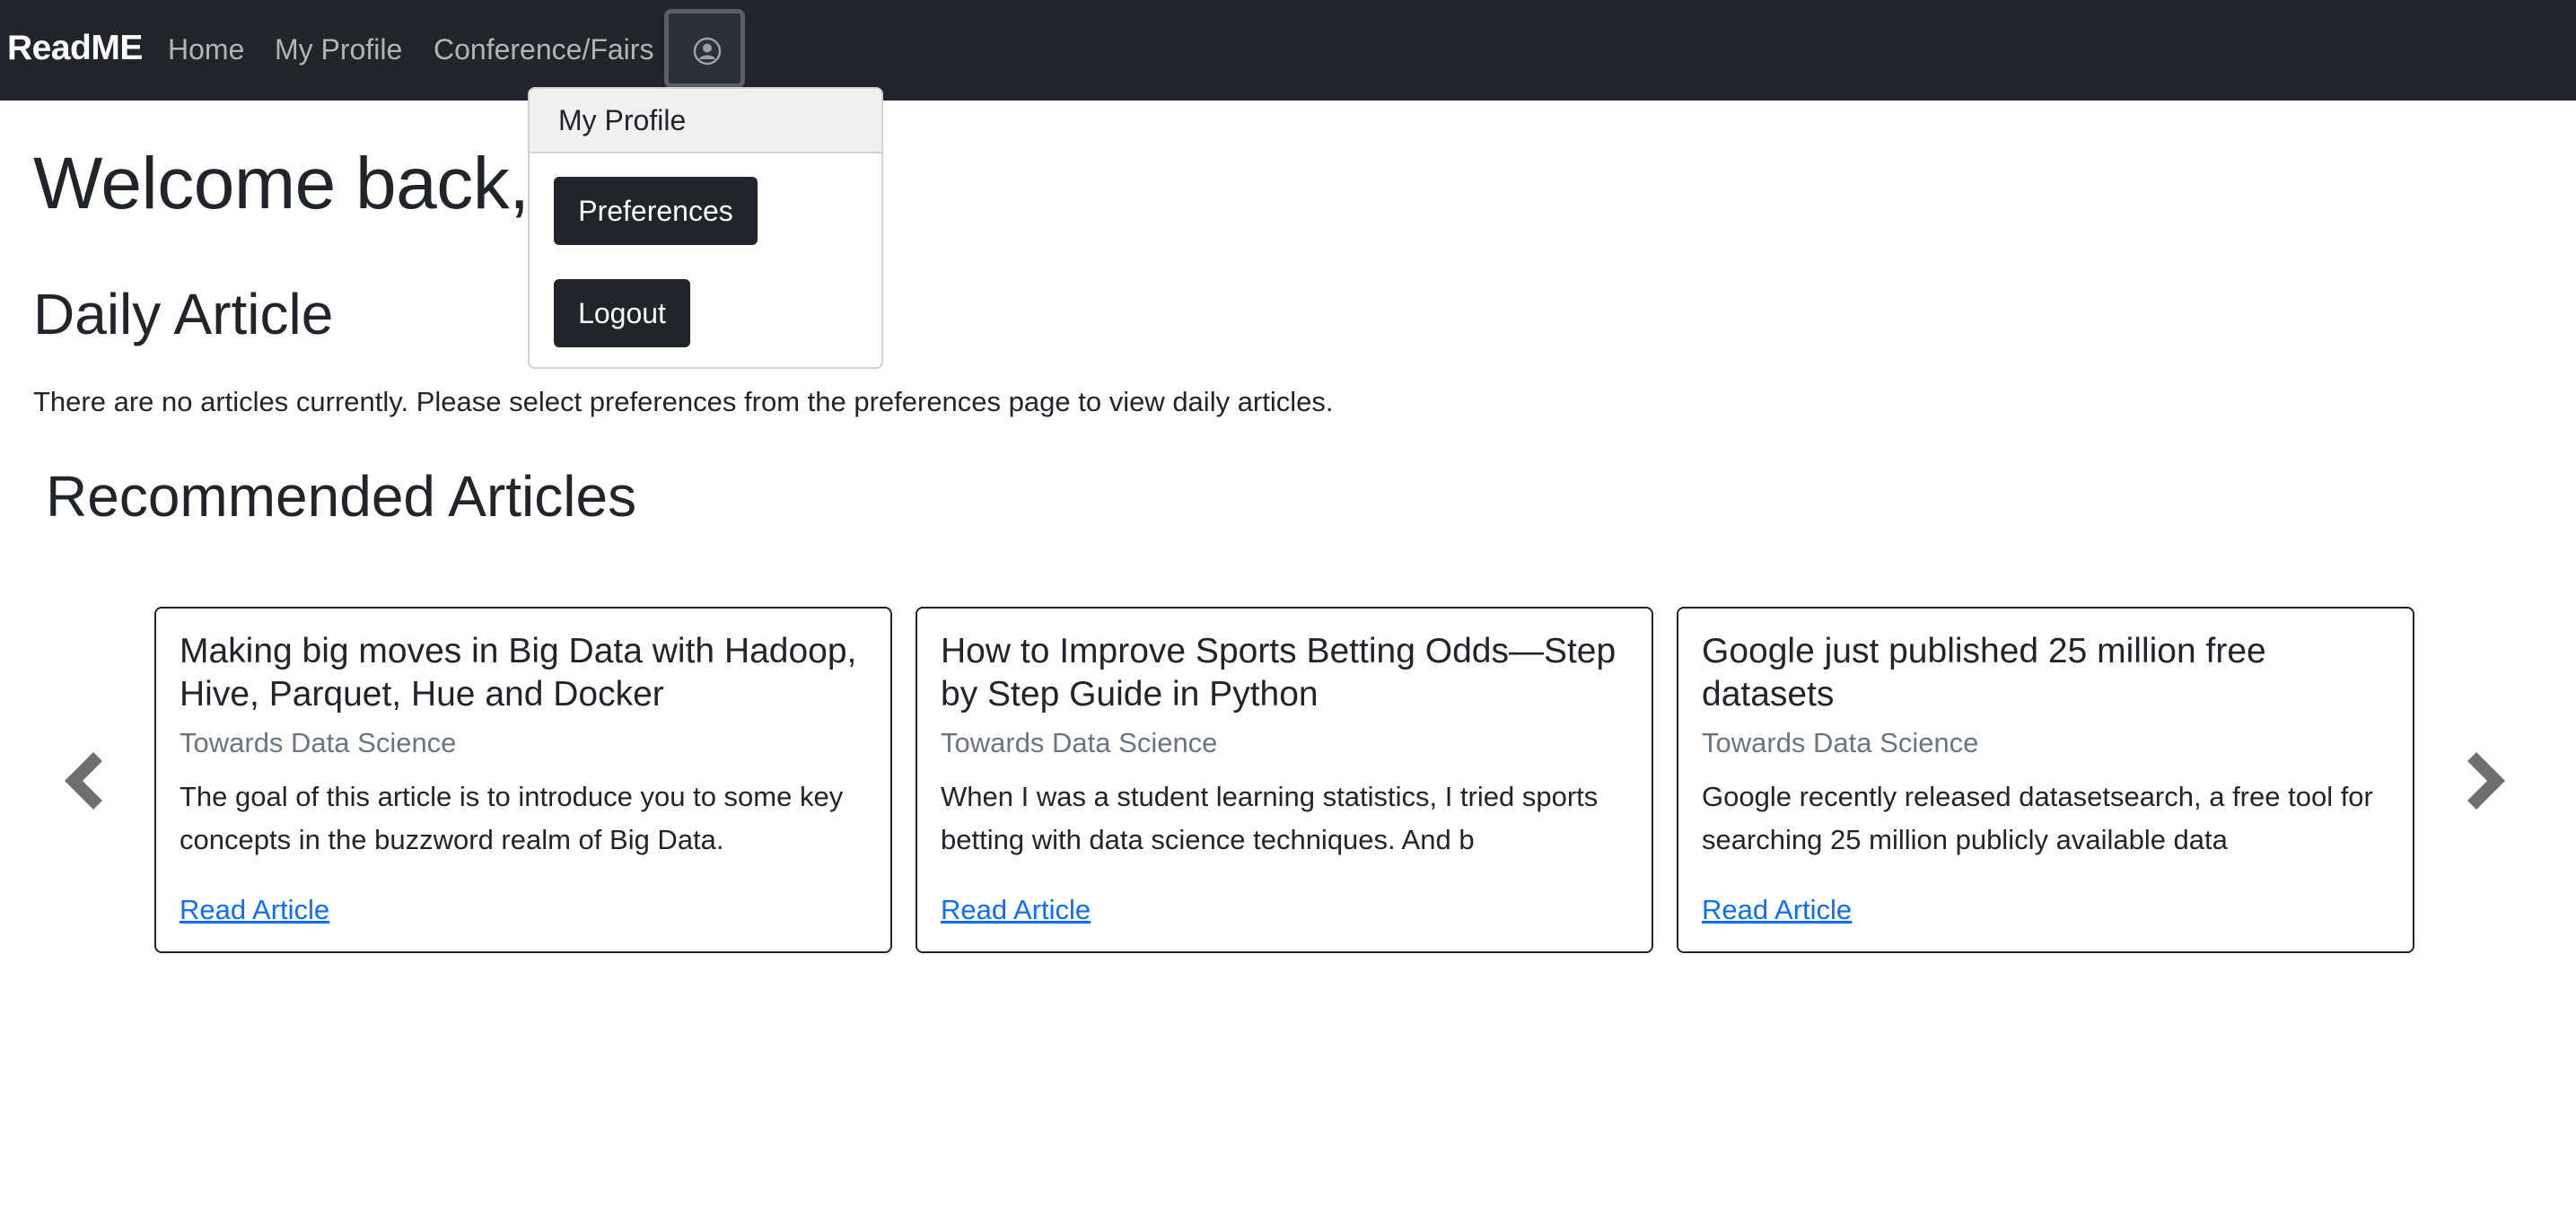 This screenshot has height=1226, width=2576. Describe the element at coordinates (622, 120) in the screenshot. I see `dropdown-header-label: My Profile` at that location.